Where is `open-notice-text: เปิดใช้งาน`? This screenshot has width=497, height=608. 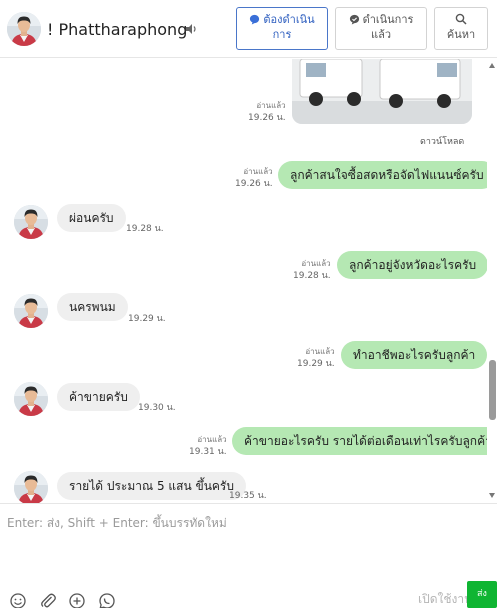 open-notice-text: เปิดใช้งาน is located at coordinates (445, 599).